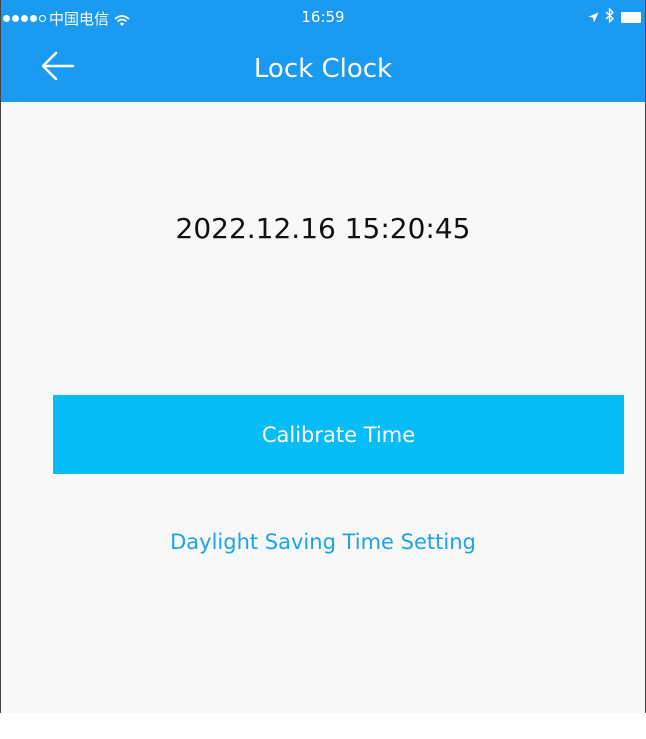 This screenshot has height=739, width=646. I want to click on page-title: Lock Clock, so click(323, 69).